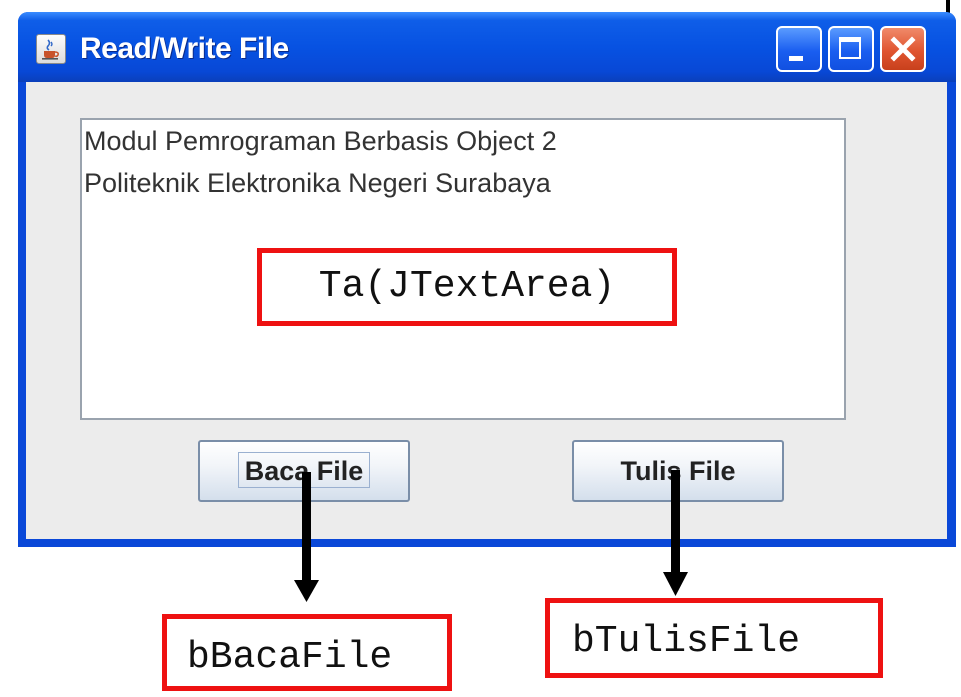 The height and width of the screenshot is (697, 961). What do you see at coordinates (491, 536) in the screenshot?
I see `annotation-arrows` at bounding box center [491, 536].